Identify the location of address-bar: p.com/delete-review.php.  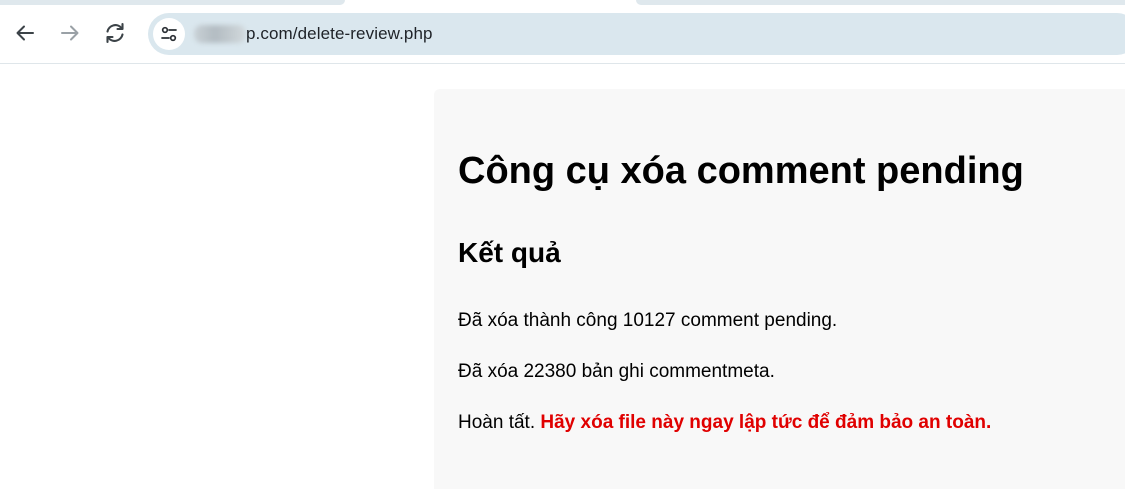
(636, 34).